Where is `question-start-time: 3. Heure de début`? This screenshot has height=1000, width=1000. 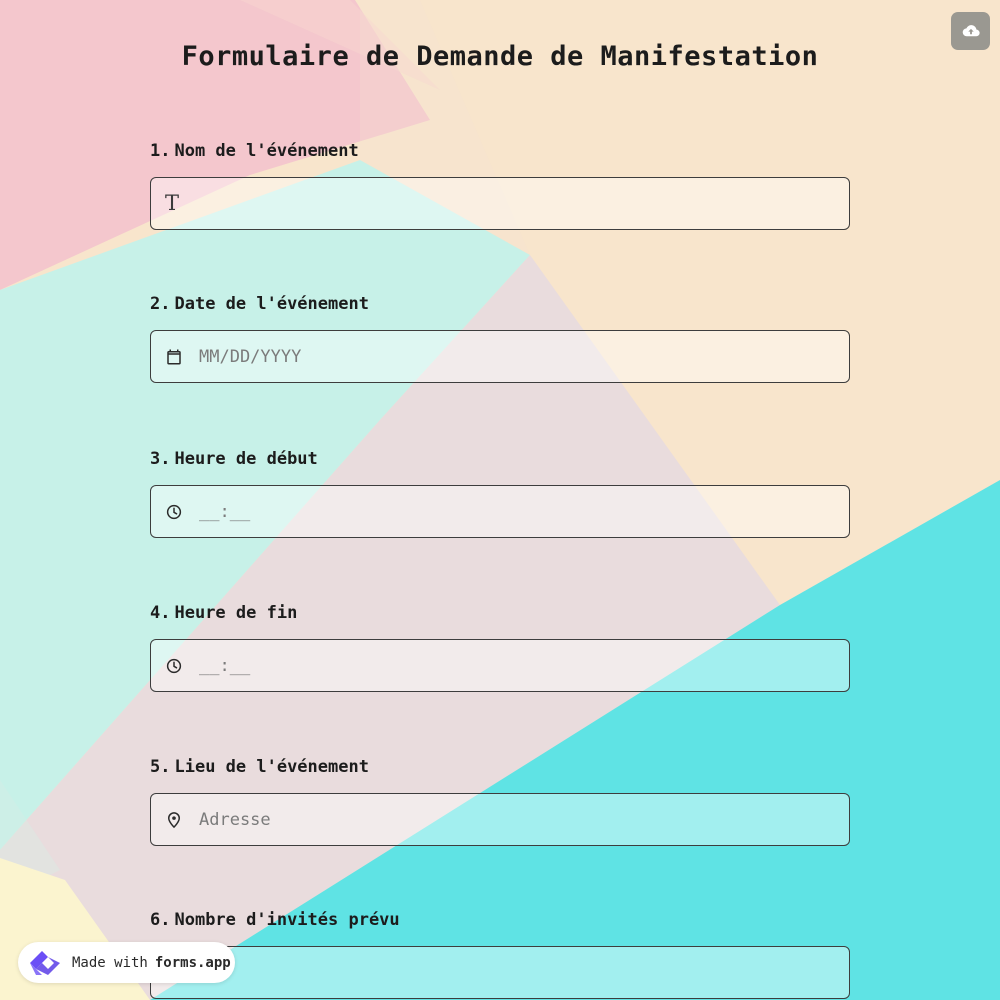
question-start-time: 3. Heure de début is located at coordinates (500, 493).